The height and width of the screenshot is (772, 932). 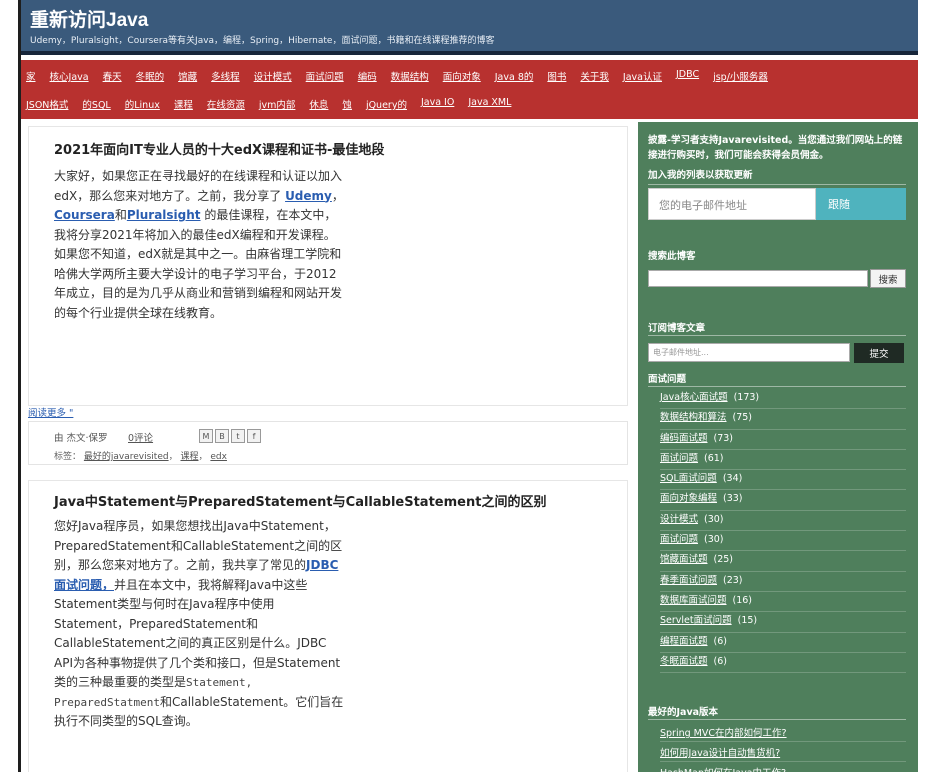 I want to click on nav-link: 在线资源, so click(x=226, y=104).